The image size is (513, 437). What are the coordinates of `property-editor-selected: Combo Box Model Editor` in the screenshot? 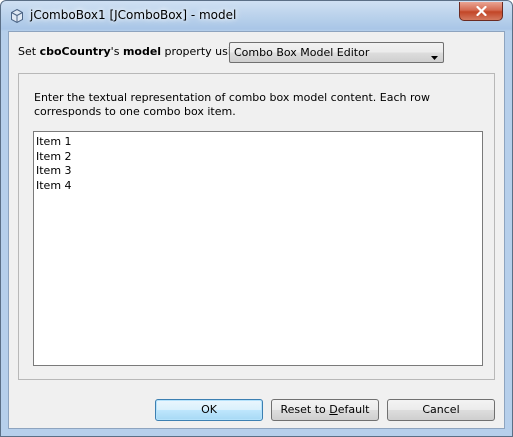 It's located at (302, 52).